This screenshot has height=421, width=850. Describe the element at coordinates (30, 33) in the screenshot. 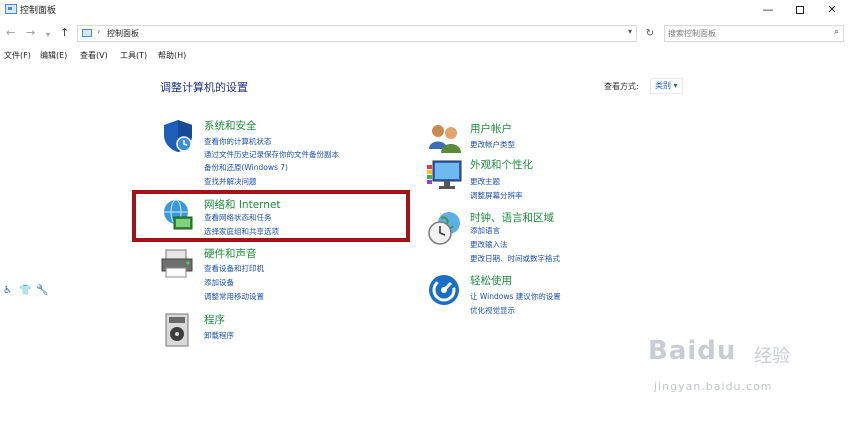

I see `forward-button: →` at that location.